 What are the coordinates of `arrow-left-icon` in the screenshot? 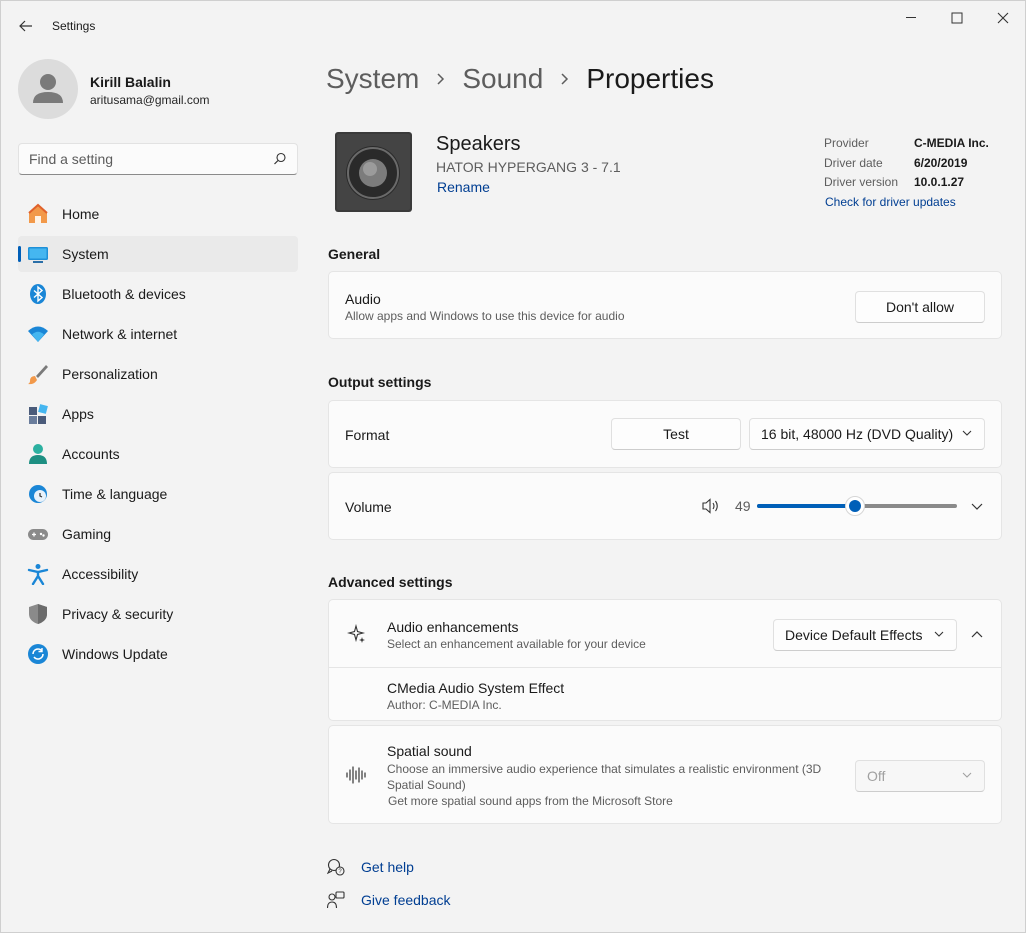 It's located at (25, 26).